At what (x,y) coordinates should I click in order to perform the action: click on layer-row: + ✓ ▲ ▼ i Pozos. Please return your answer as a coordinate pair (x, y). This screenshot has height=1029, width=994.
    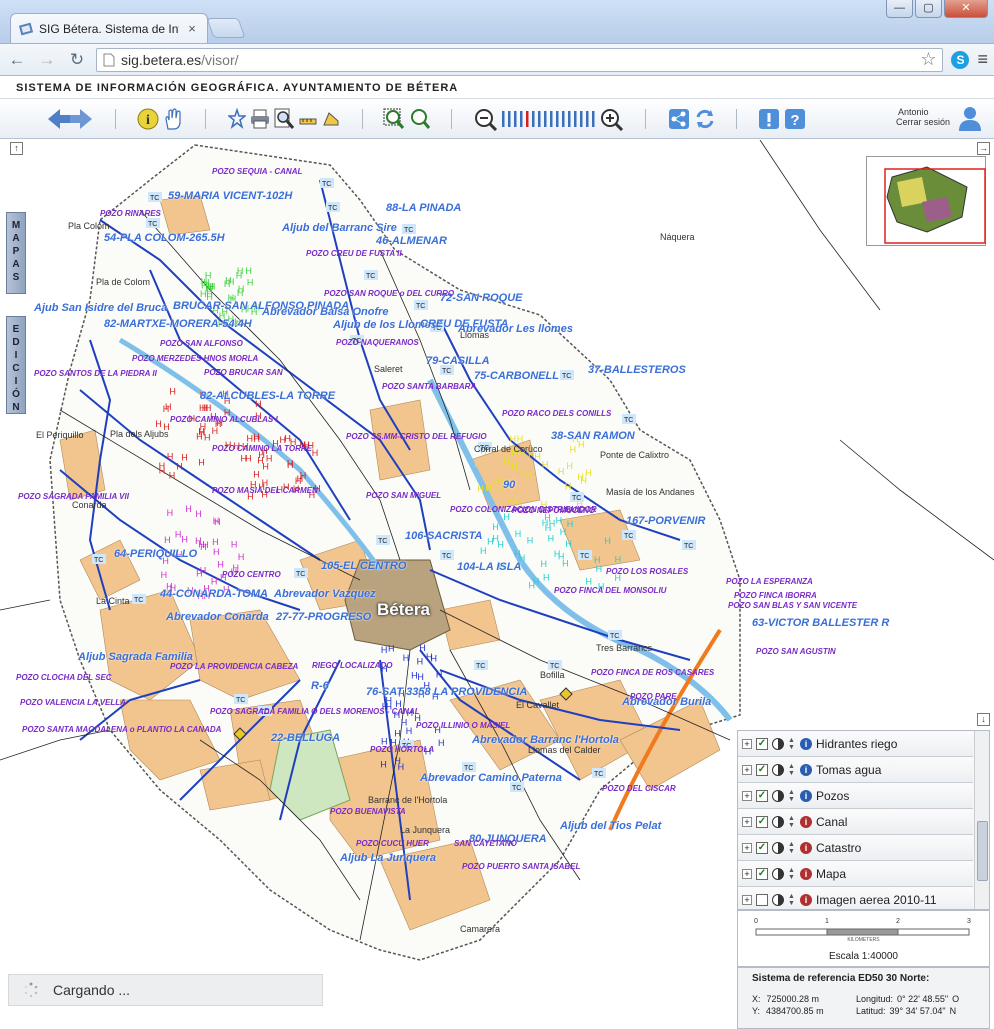
    Looking at the image, I should click on (855, 796).